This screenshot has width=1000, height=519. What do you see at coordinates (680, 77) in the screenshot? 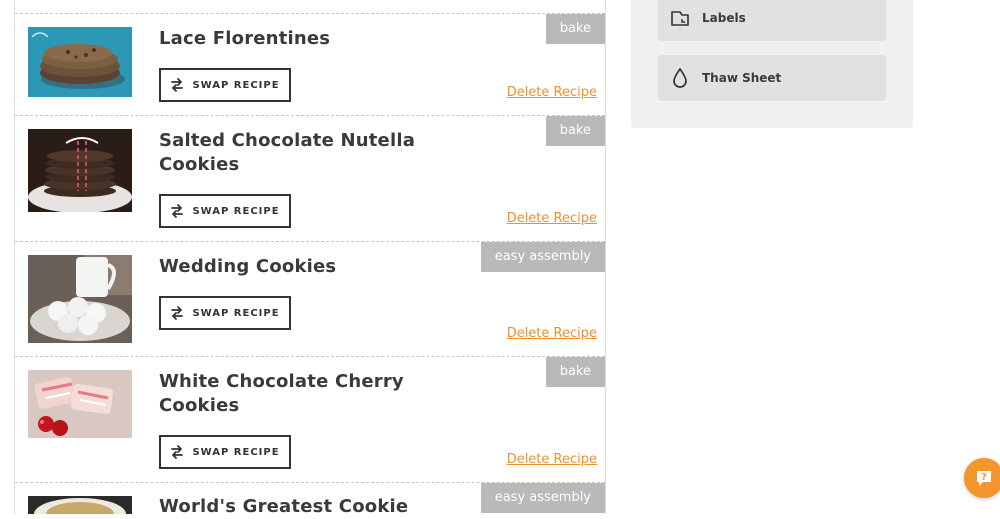
I see `drop-icon` at bounding box center [680, 77].